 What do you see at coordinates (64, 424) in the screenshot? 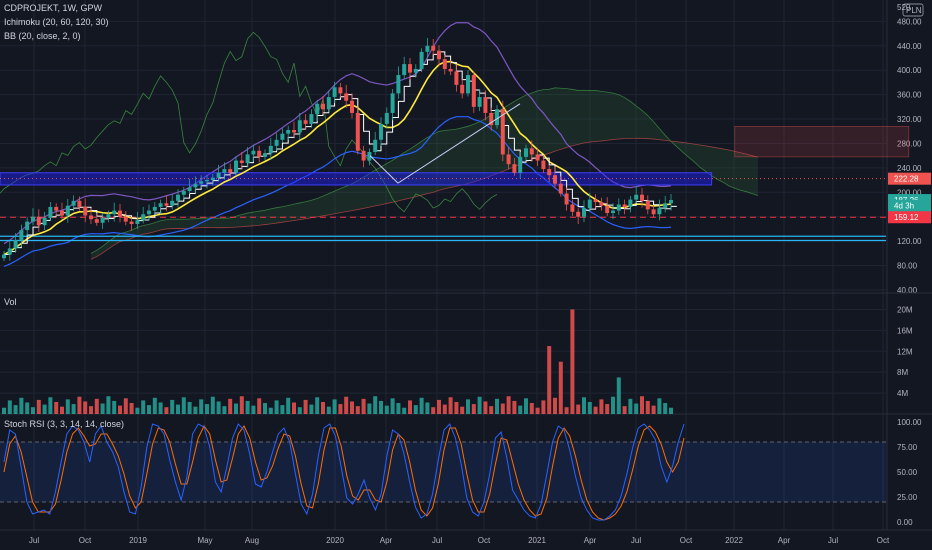
I see `stoch-rsi-legend: Stoch RSI (3, 3, 14, 14, close)` at bounding box center [64, 424].